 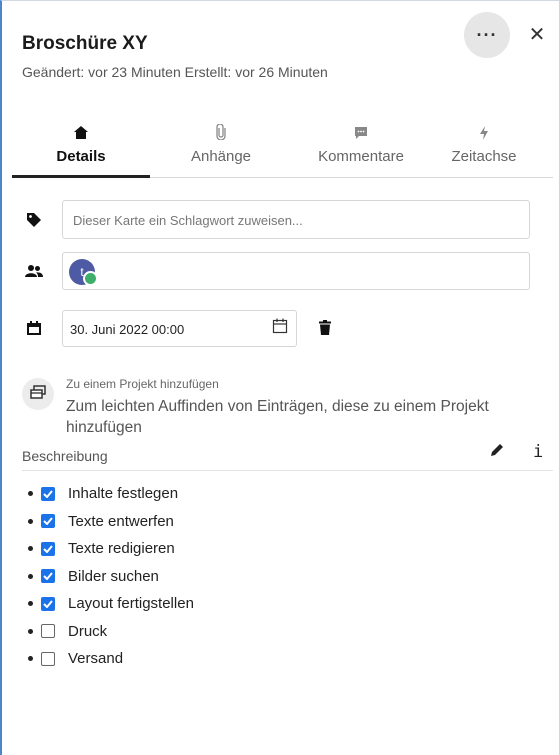 What do you see at coordinates (88, 631) in the screenshot?
I see `checklist-label: Druck` at bounding box center [88, 631].